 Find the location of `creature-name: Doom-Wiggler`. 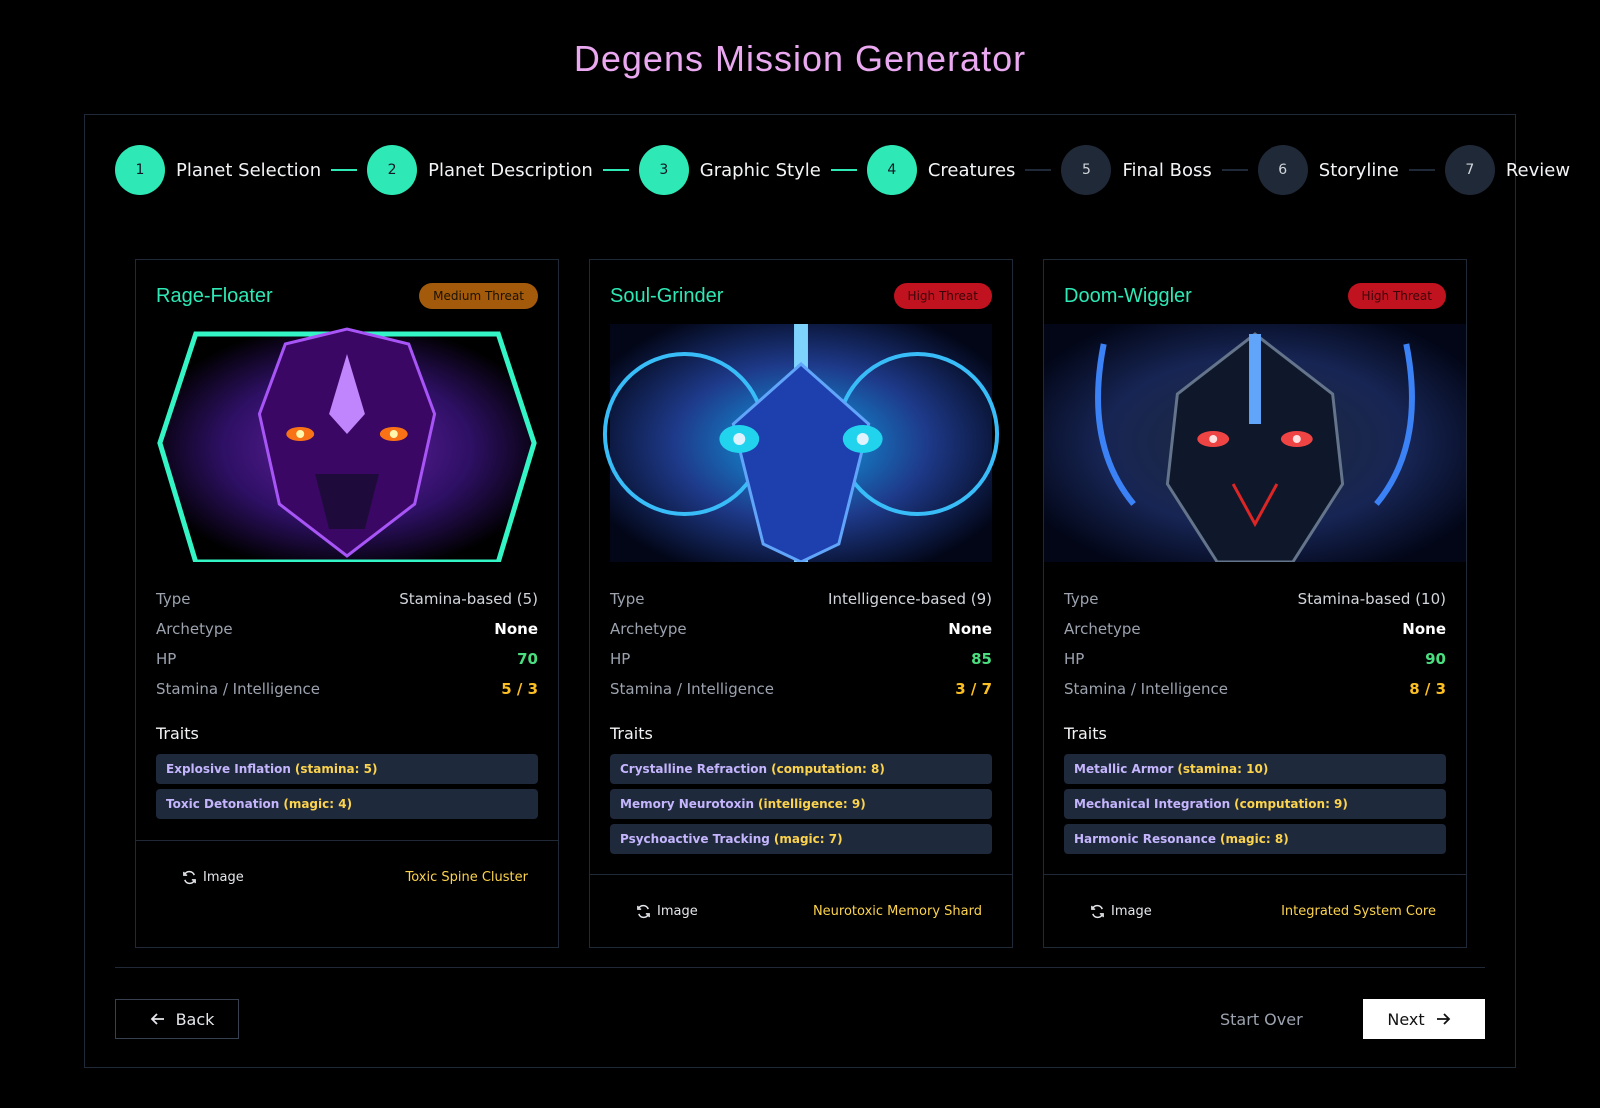

creature-name: Doom-Wiggler is located at coordinates (1128, 295).